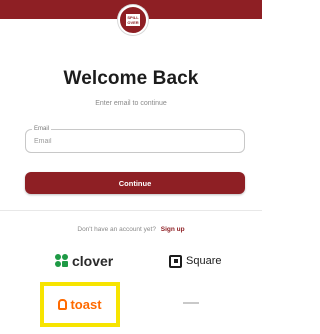 The image size is (320, 334). What do you see at coordinates (135, 183) in the screenshot?
I see `continue-button: Continue` at bounding box center [135, 183].